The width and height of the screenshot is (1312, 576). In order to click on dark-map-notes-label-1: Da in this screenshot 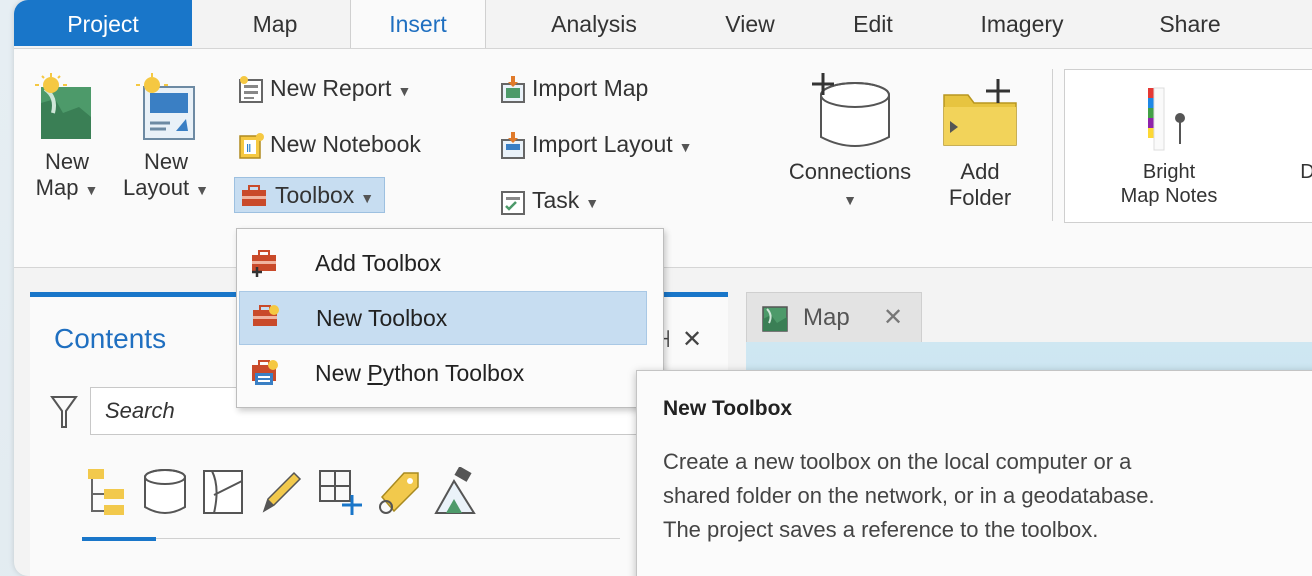, I will do `click(1306, 172)`.